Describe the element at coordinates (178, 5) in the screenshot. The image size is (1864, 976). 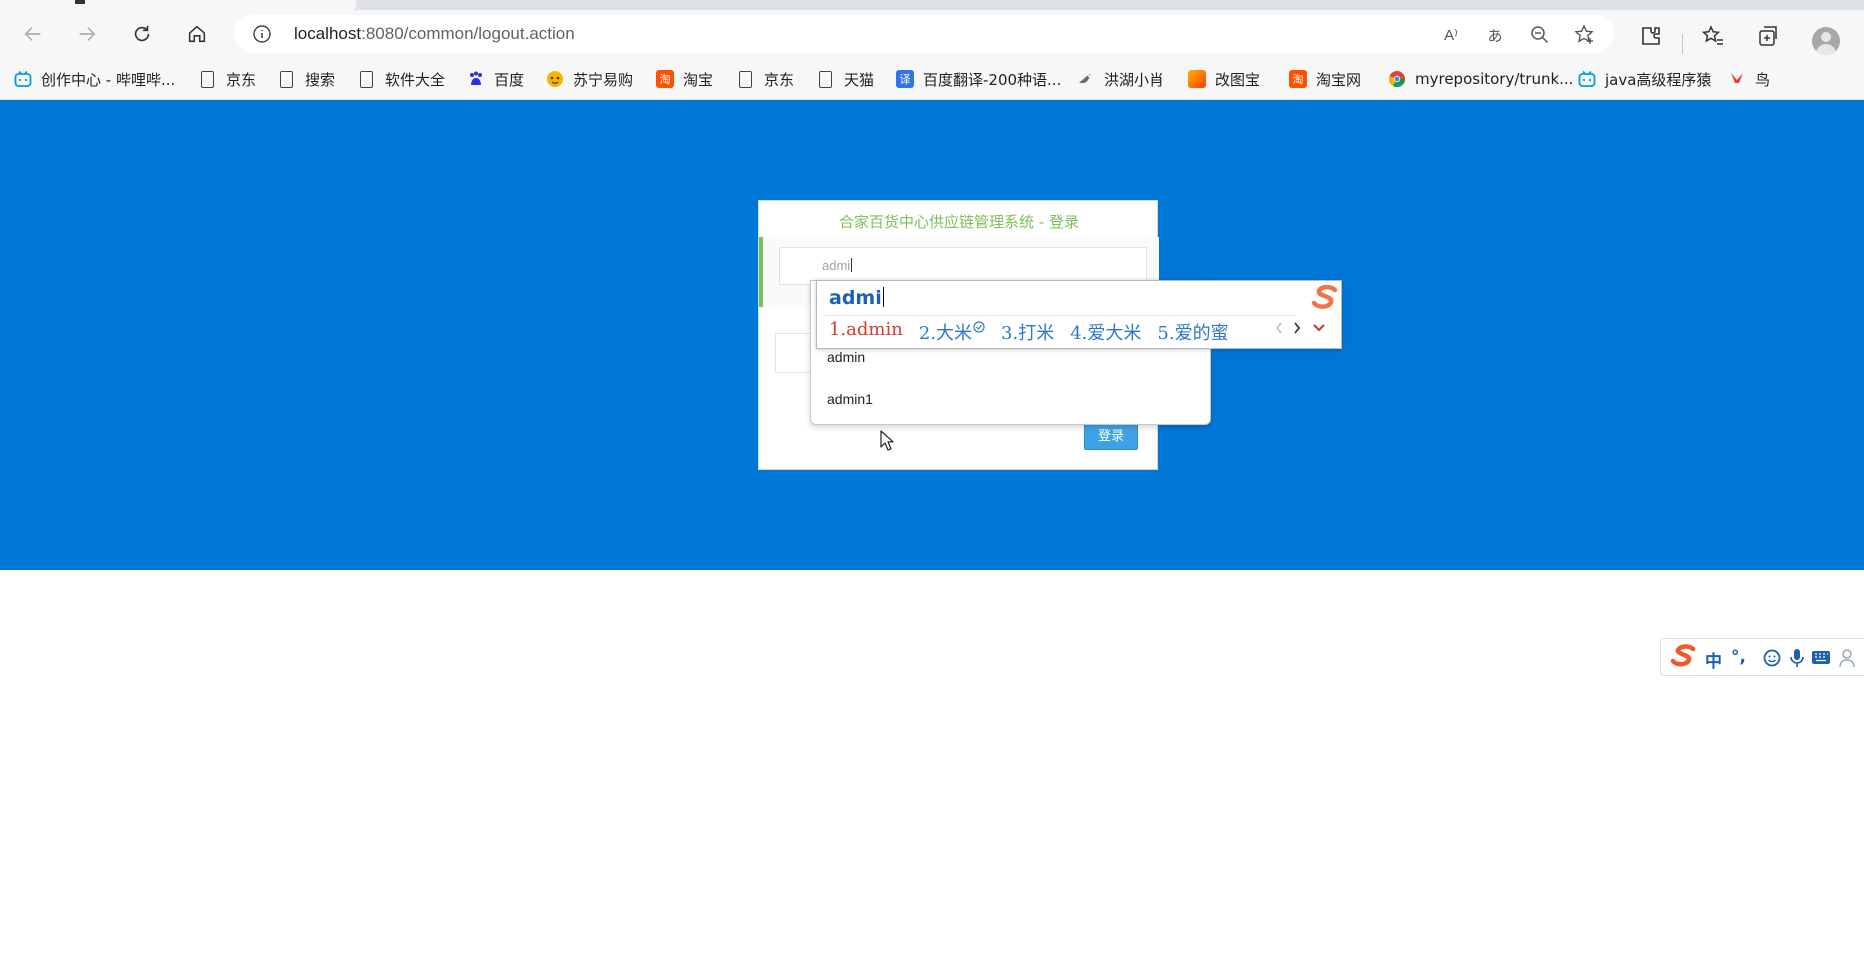
I see `active-tab` at that location.